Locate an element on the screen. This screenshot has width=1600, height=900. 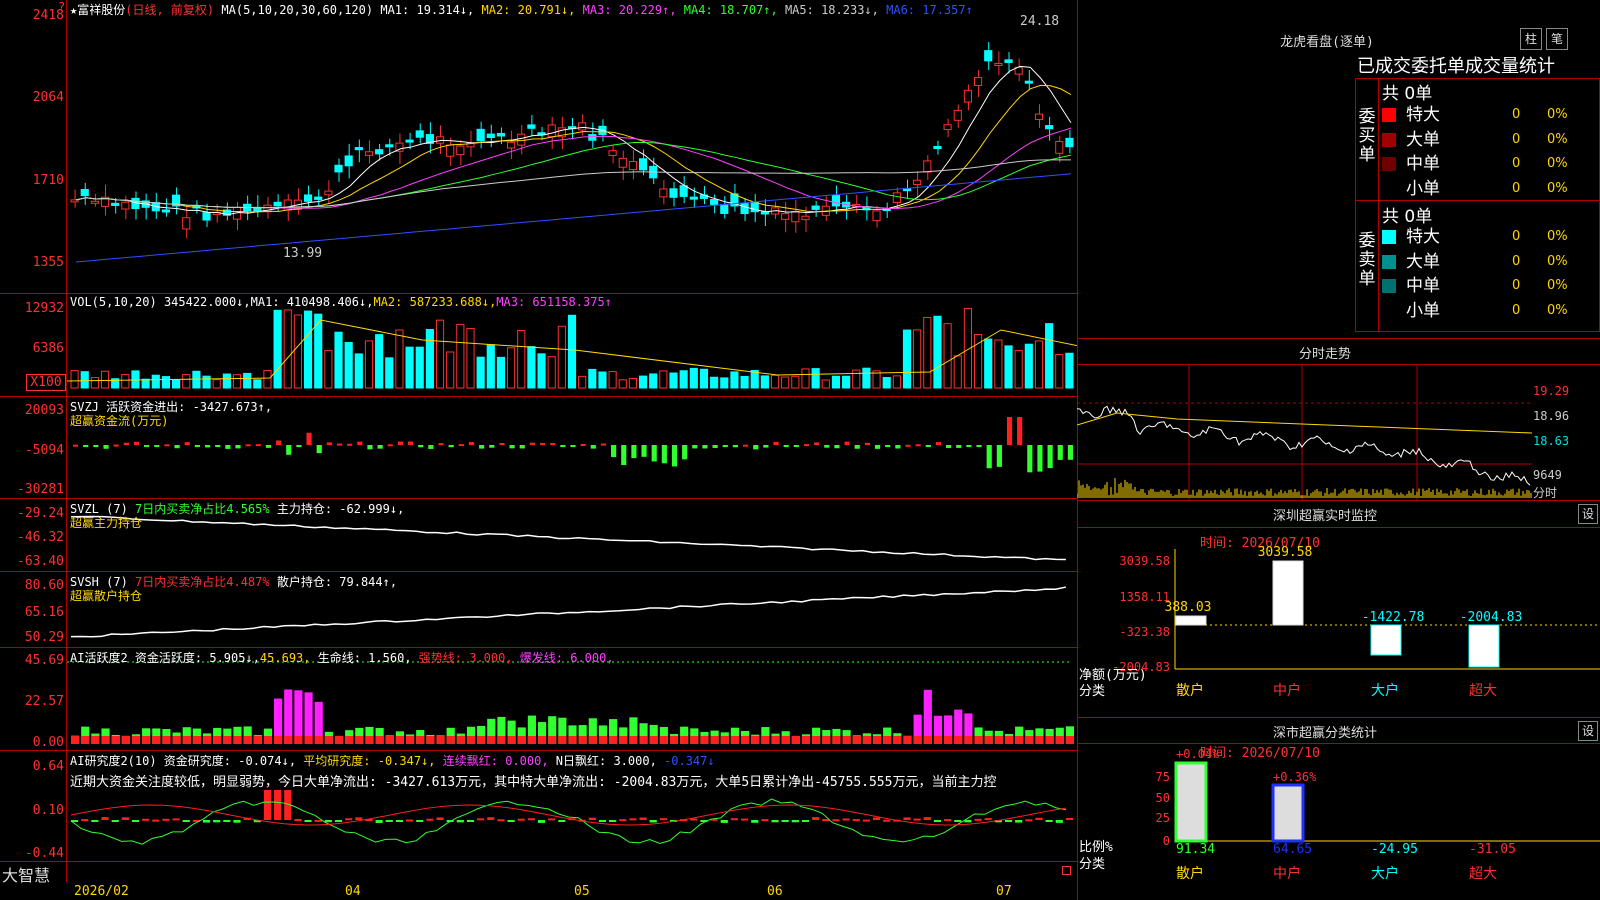
buy-count: 共 0单 is located at coordinates (1407, 94).